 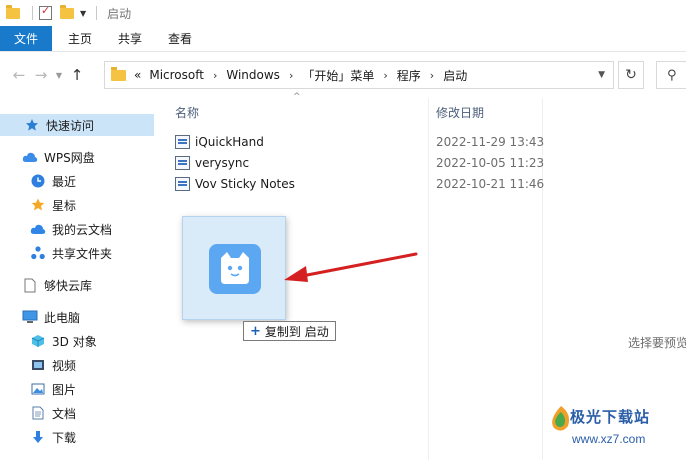 I want to click on sidebar-item-label: 最近, so click(x=64, y=181).